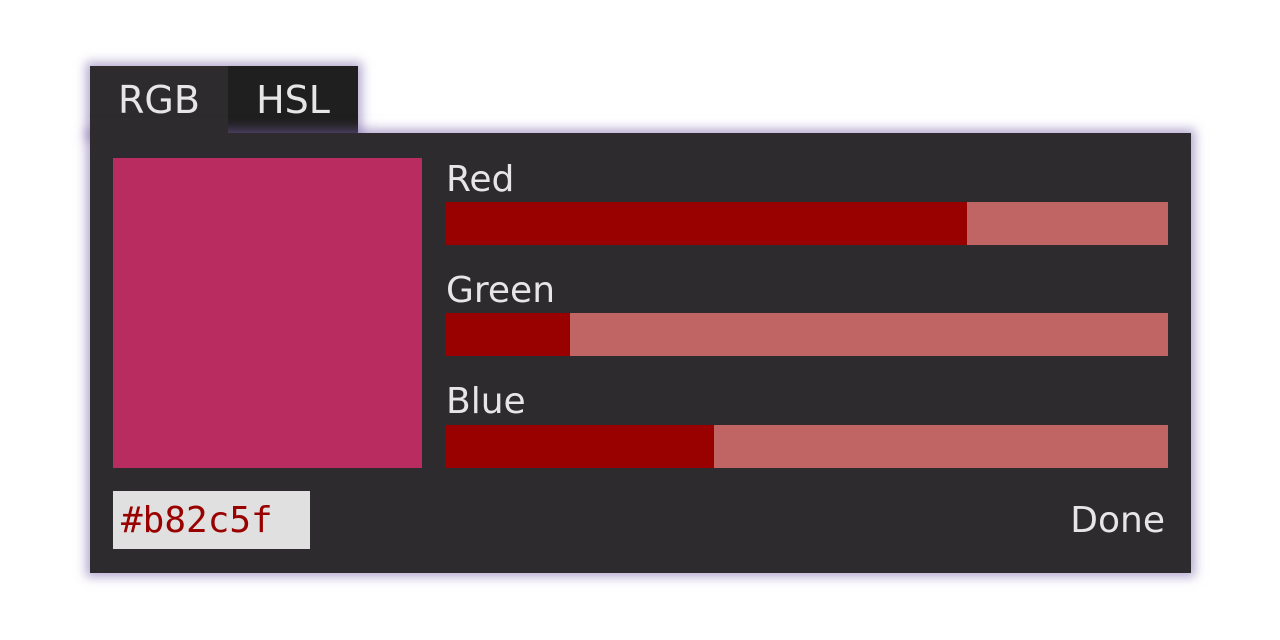 Image resolution: width=1280 pixels, height=640 pixels. What do you see at coordinates (159, 130) in the screenshot?
I see `tab-connector` at bounding box center [159, 130].